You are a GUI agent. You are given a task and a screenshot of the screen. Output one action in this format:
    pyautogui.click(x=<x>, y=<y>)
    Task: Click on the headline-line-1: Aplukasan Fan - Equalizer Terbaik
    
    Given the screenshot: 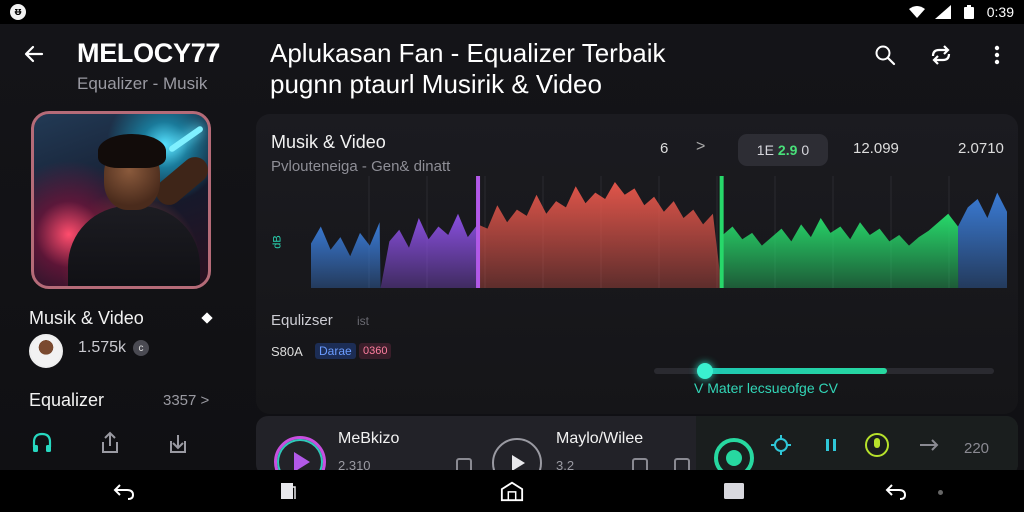 What is the action you would take?
    pyautogui.click(x=468, y=53)
    